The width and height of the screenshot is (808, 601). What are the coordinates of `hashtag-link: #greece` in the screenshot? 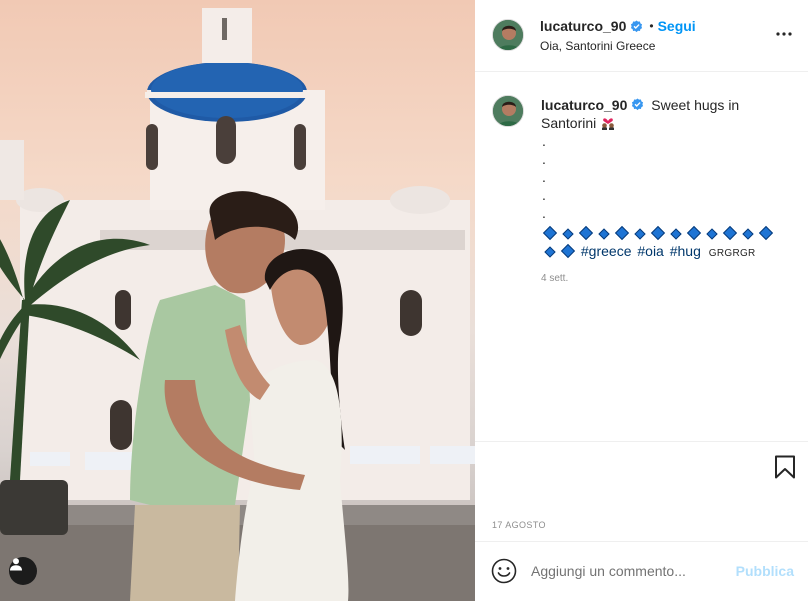 It's located at (606, 251).